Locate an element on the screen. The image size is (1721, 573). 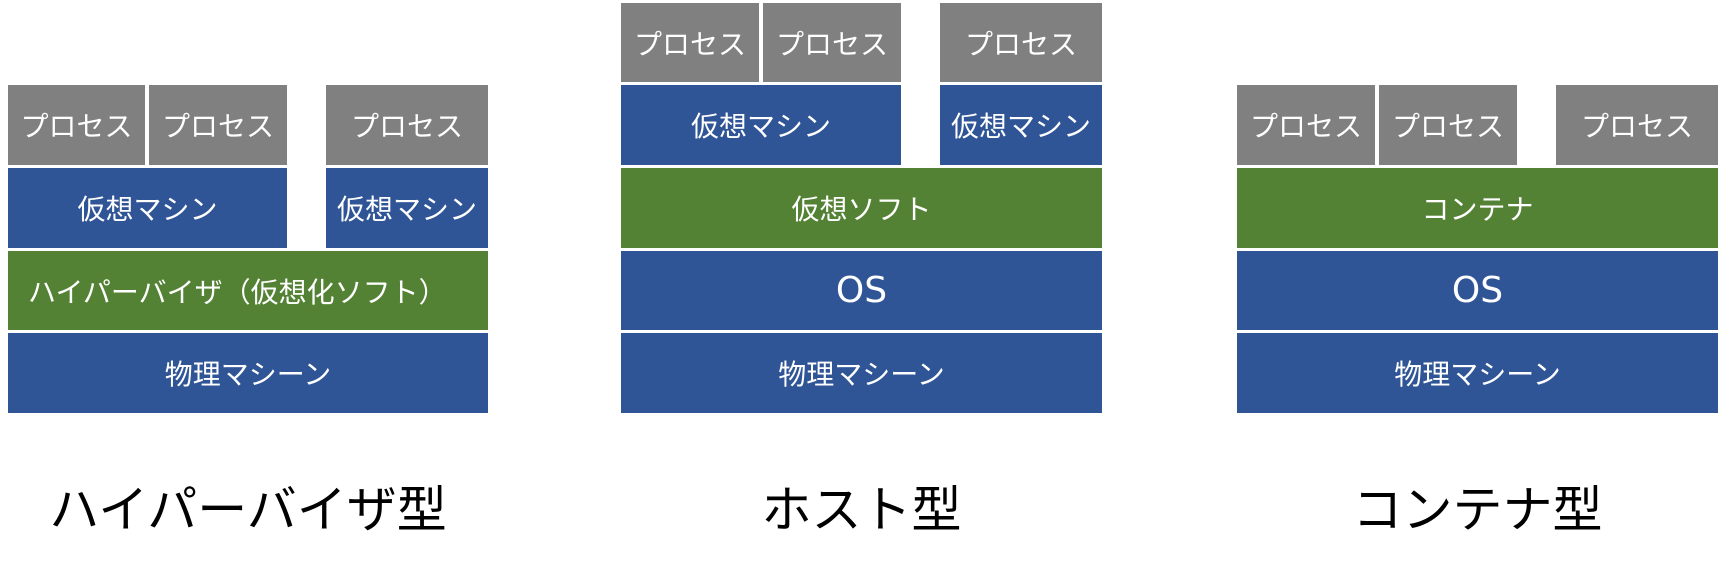
hypervisor-process-3: プロセス is located at coordinates (407, 125).